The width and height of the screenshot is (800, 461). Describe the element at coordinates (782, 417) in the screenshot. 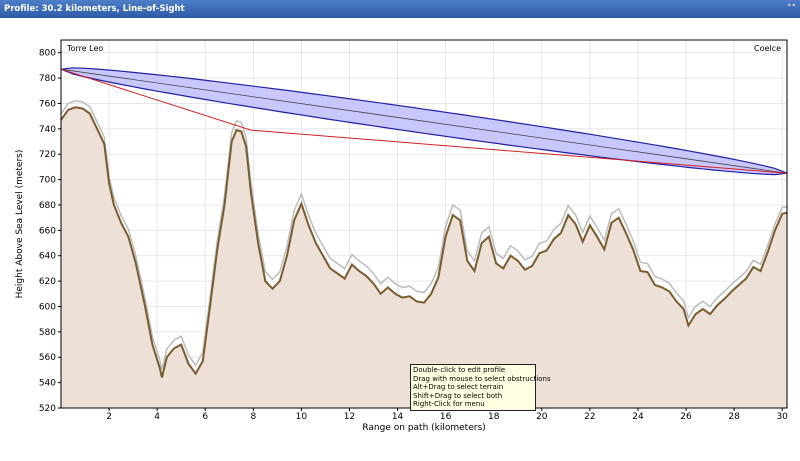

I see `x-tick-label: 30` at that location.